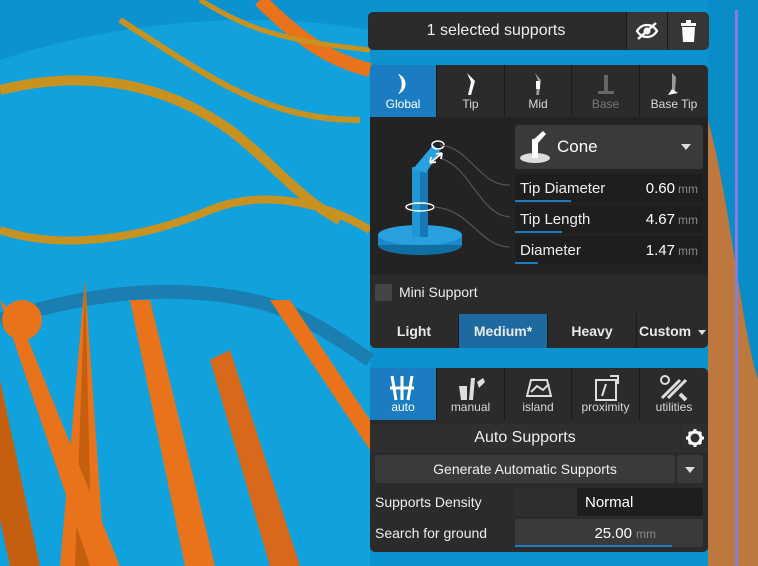 Image resolution: width=758 pixels, height=566 pixels. What do you see at coordinates (606, 84) in the screenshot?
I see `base-icon` at bounding box center [606, 84].